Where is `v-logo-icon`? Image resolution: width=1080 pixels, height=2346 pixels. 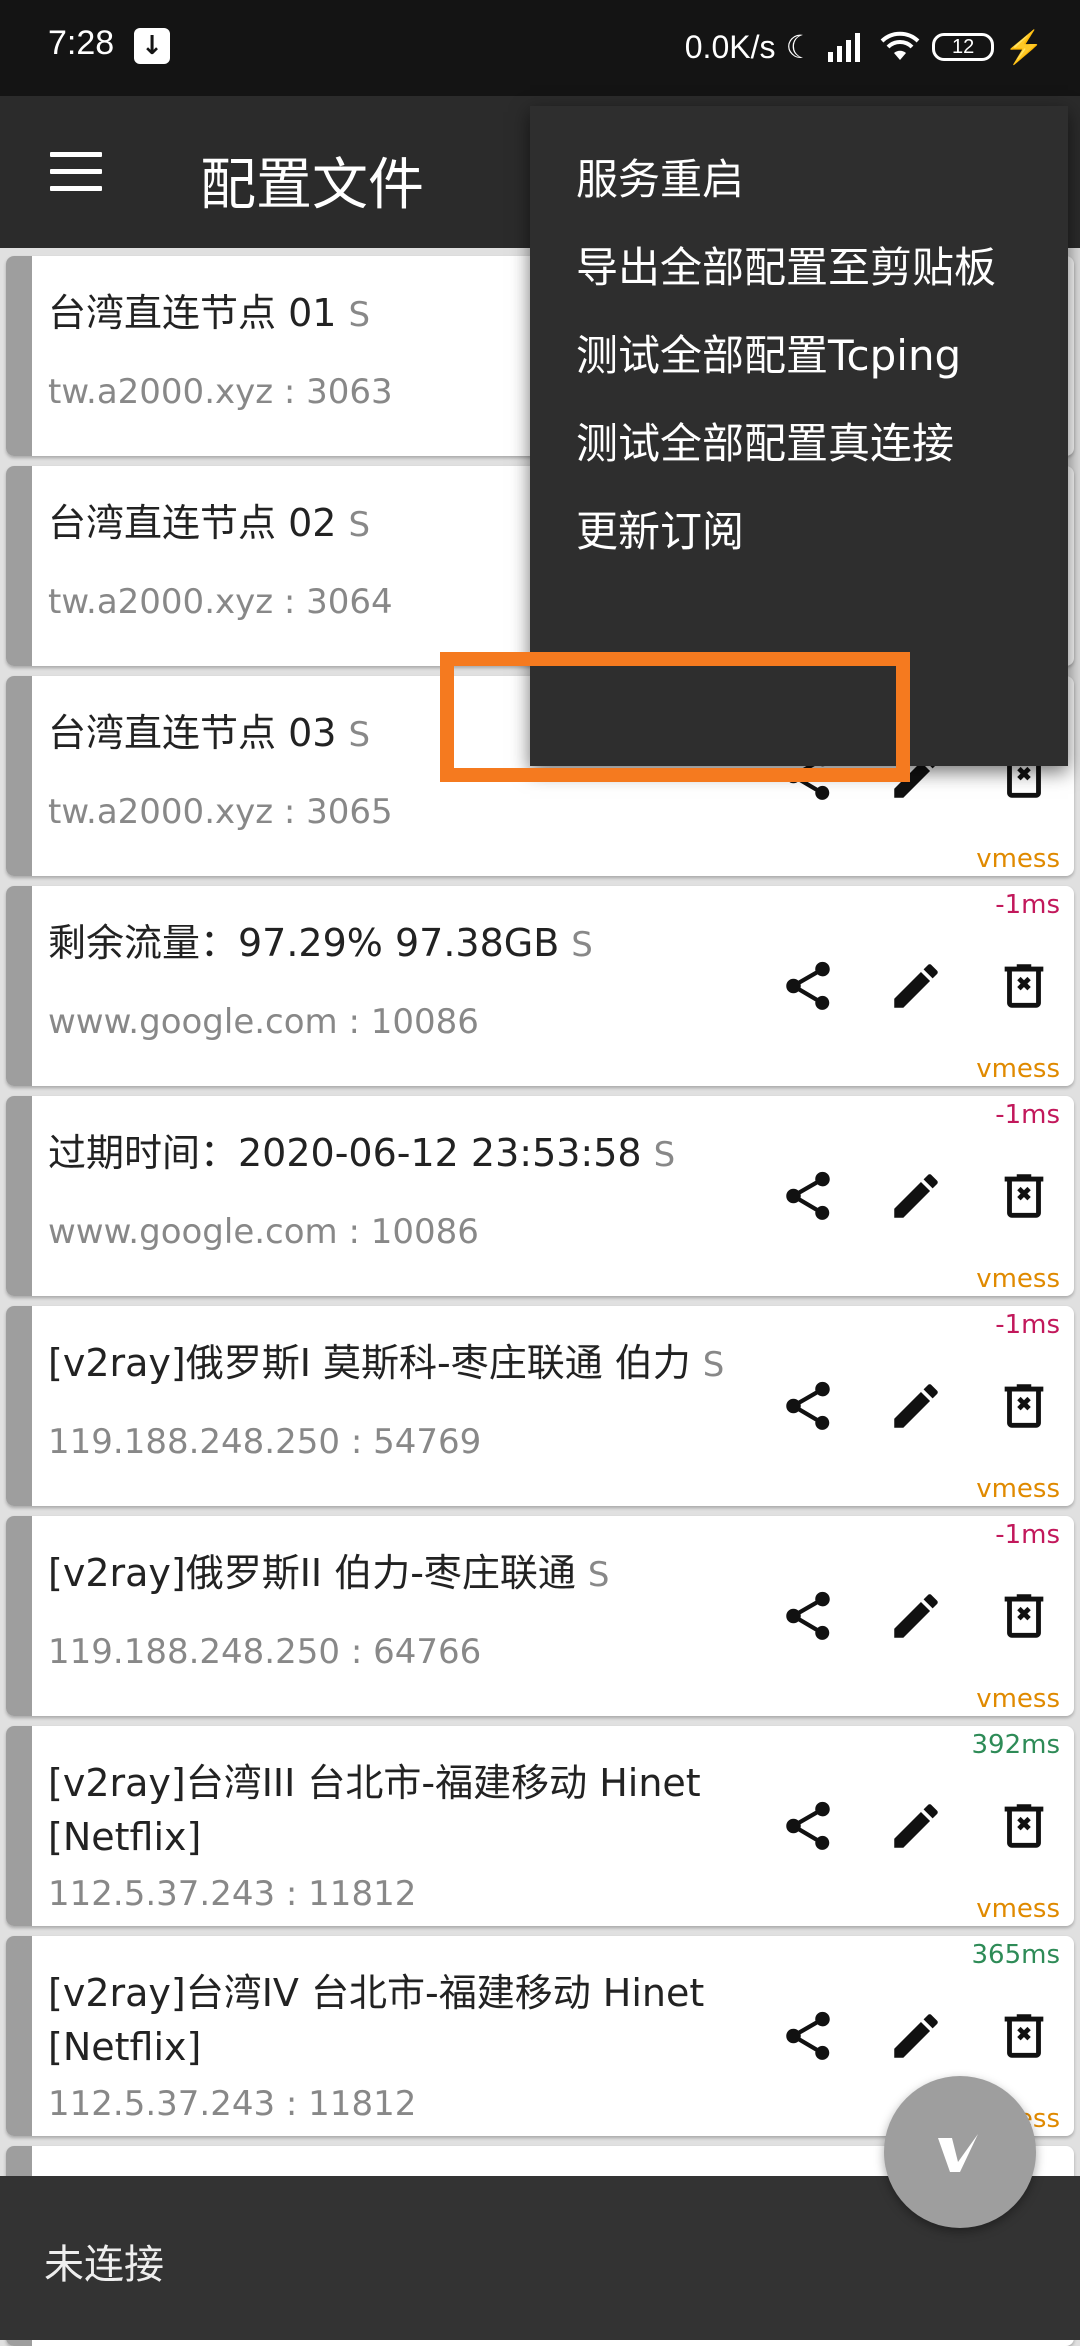 v-logo-icon is located at coordinates (958, 2153).